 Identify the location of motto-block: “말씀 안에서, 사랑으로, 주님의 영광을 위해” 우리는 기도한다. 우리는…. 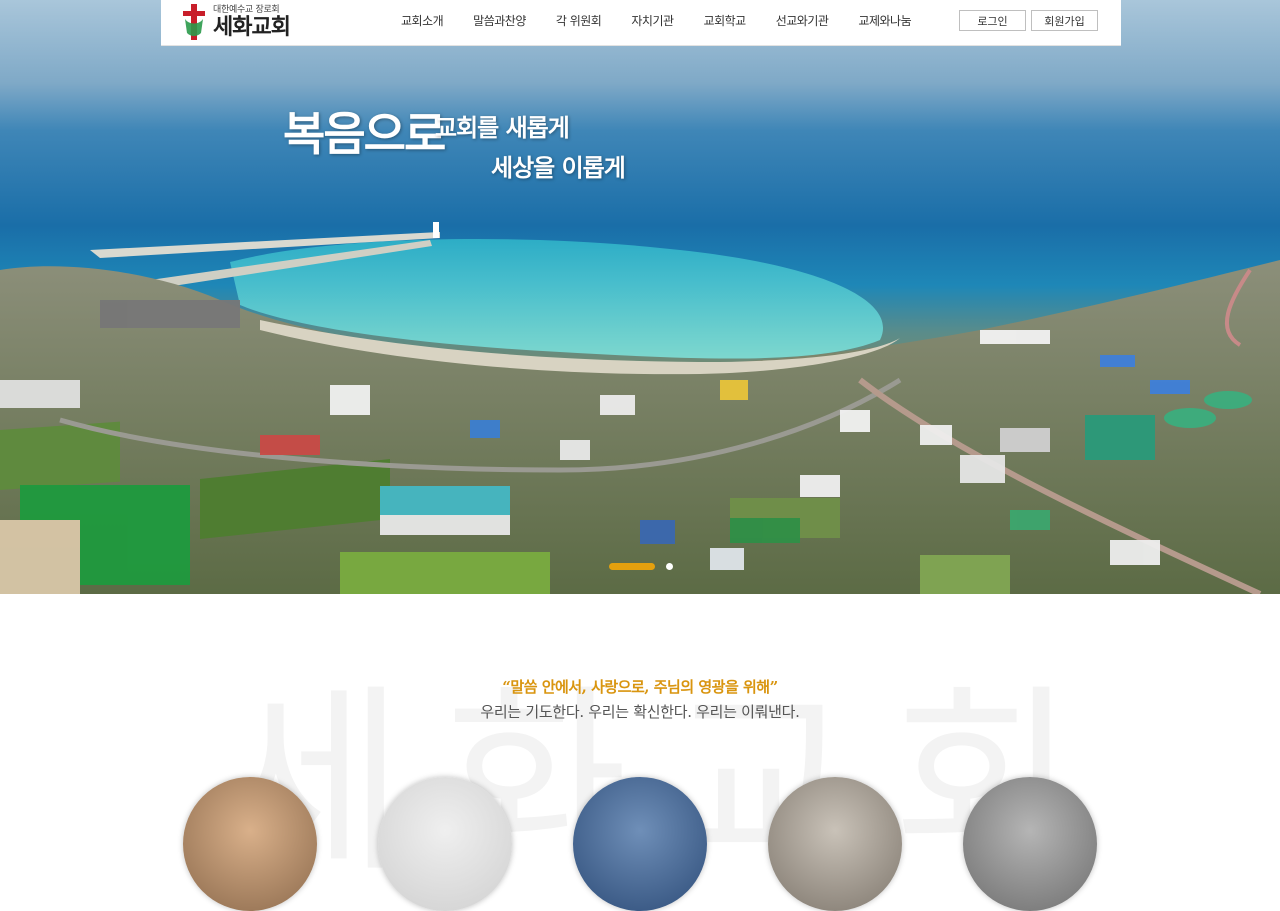
(640, 699).